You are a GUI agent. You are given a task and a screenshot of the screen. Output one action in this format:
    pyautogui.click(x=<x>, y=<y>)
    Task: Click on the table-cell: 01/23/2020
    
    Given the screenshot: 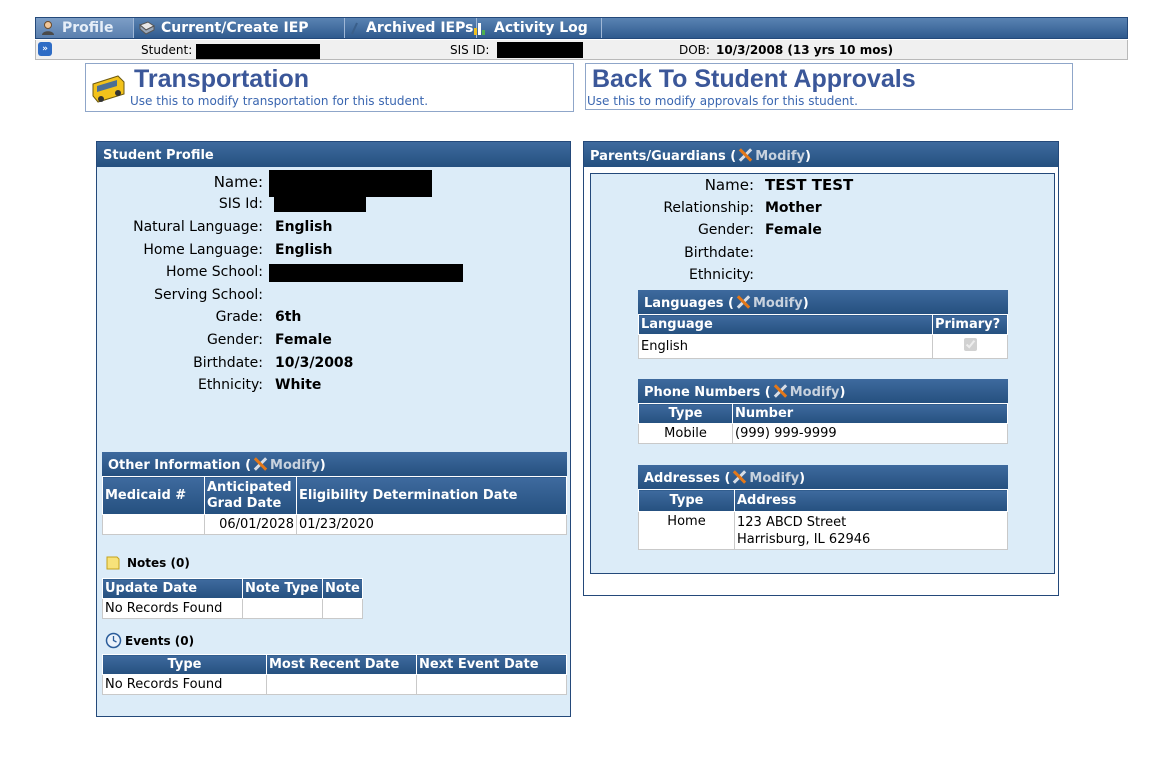 What is the action you would take?
    pyautogui.click(x=431, y=524)
    